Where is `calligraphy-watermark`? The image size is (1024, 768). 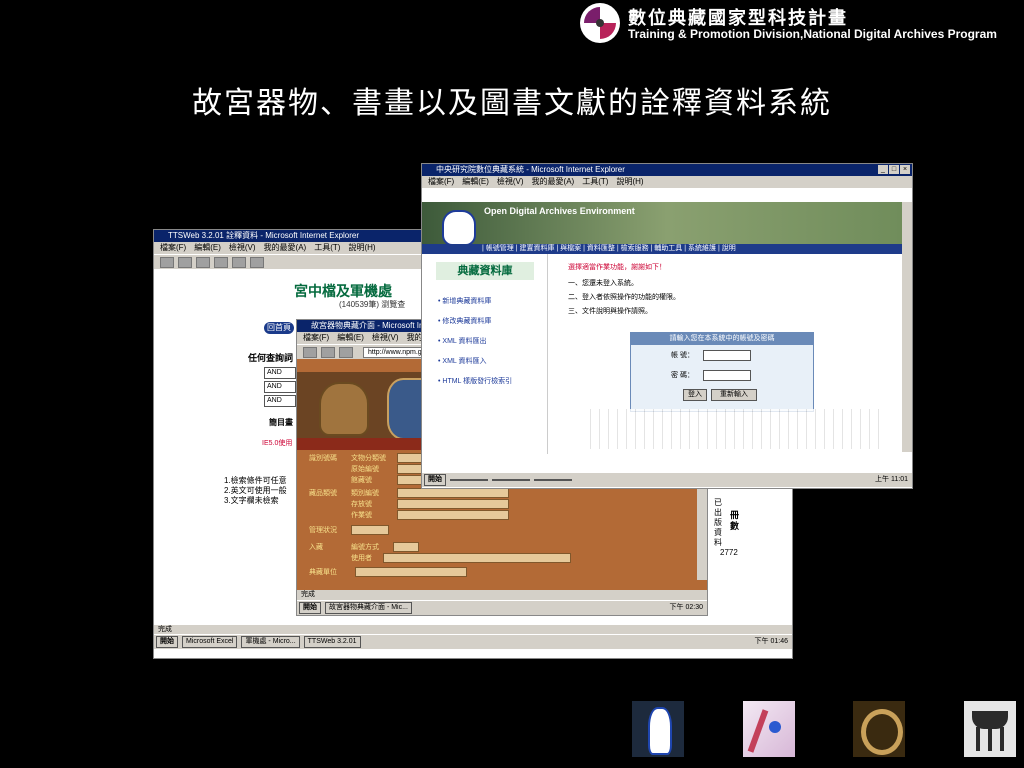
calligraphy-watermark is located at coordinates (732, 429).